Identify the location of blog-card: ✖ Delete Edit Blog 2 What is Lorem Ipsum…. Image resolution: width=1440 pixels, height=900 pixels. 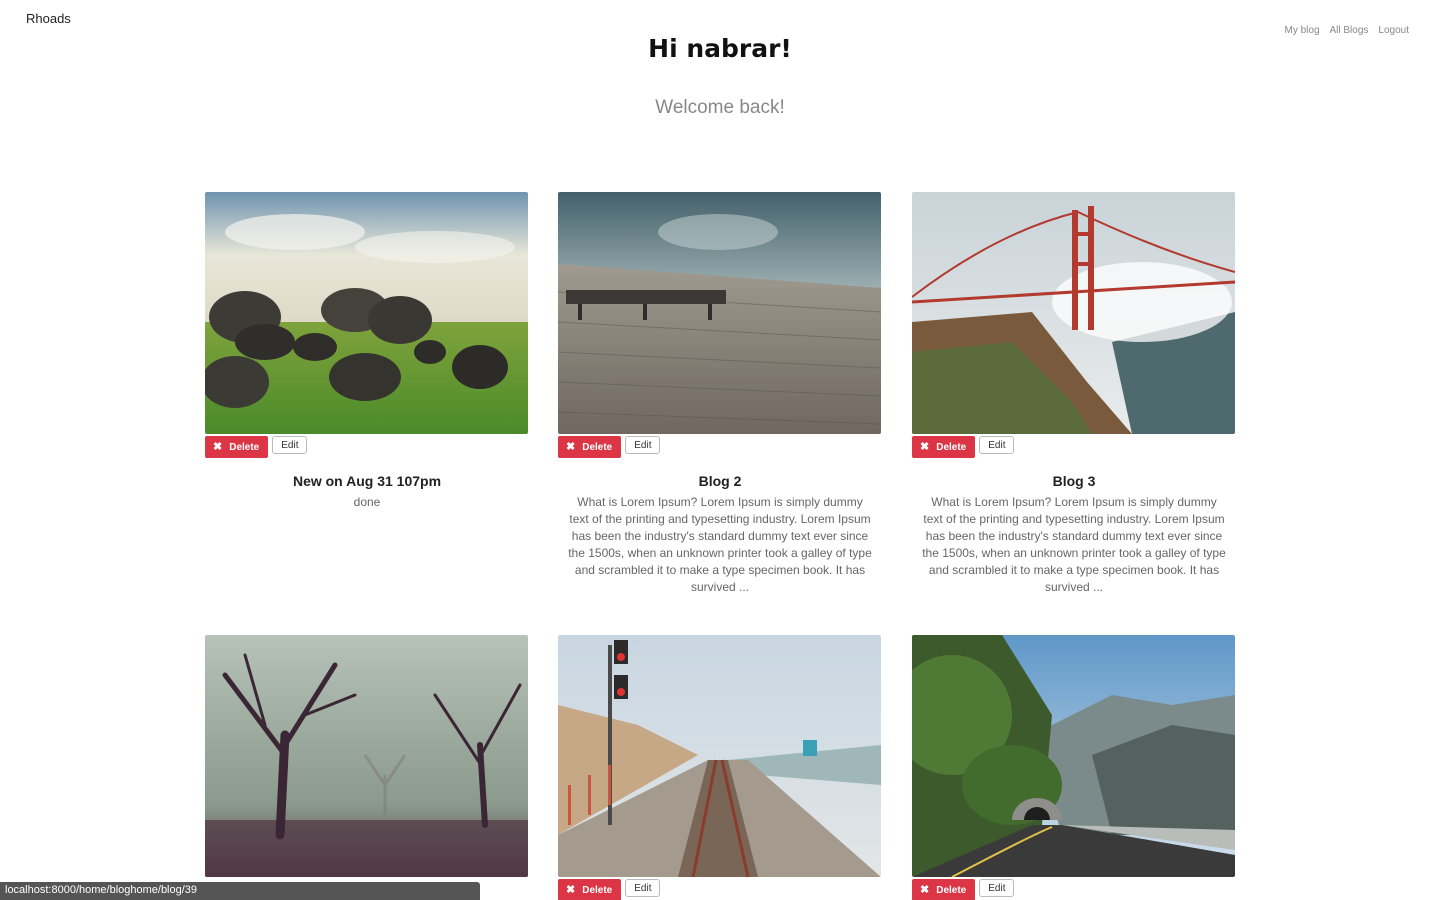
(720, 394).